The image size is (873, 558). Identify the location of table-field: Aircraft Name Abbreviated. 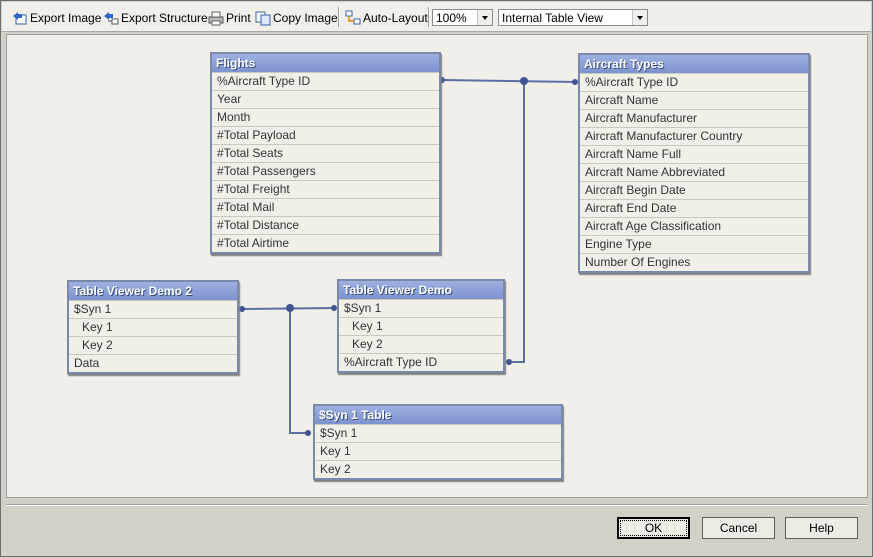
(694, 172).